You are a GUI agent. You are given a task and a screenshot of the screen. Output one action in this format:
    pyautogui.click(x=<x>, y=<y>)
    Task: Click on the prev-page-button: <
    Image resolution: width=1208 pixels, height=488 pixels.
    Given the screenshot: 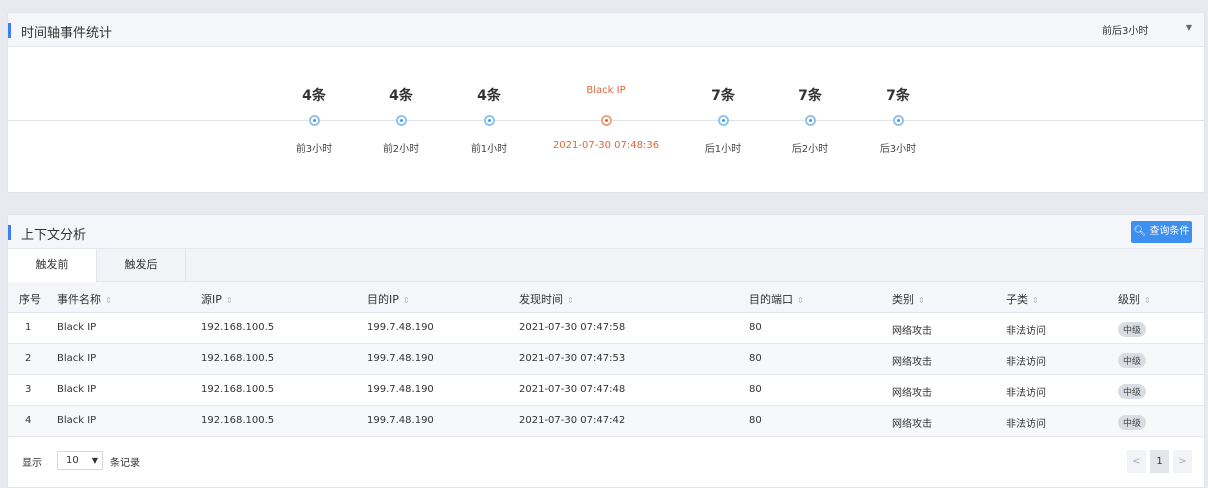 What is the action you would take?
    pyautogui.click(x=1136, y=461)
    